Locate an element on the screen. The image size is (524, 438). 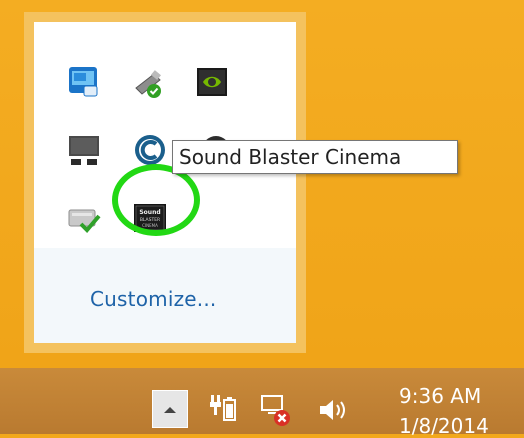
app-c-icon is located at coordinates (150, 150).